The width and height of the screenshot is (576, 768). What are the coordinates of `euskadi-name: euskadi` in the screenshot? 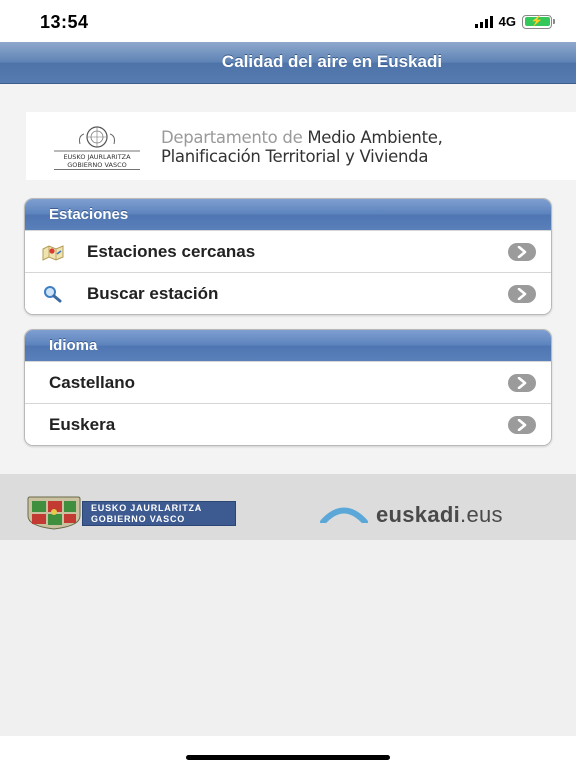 It's located at (418, 514).